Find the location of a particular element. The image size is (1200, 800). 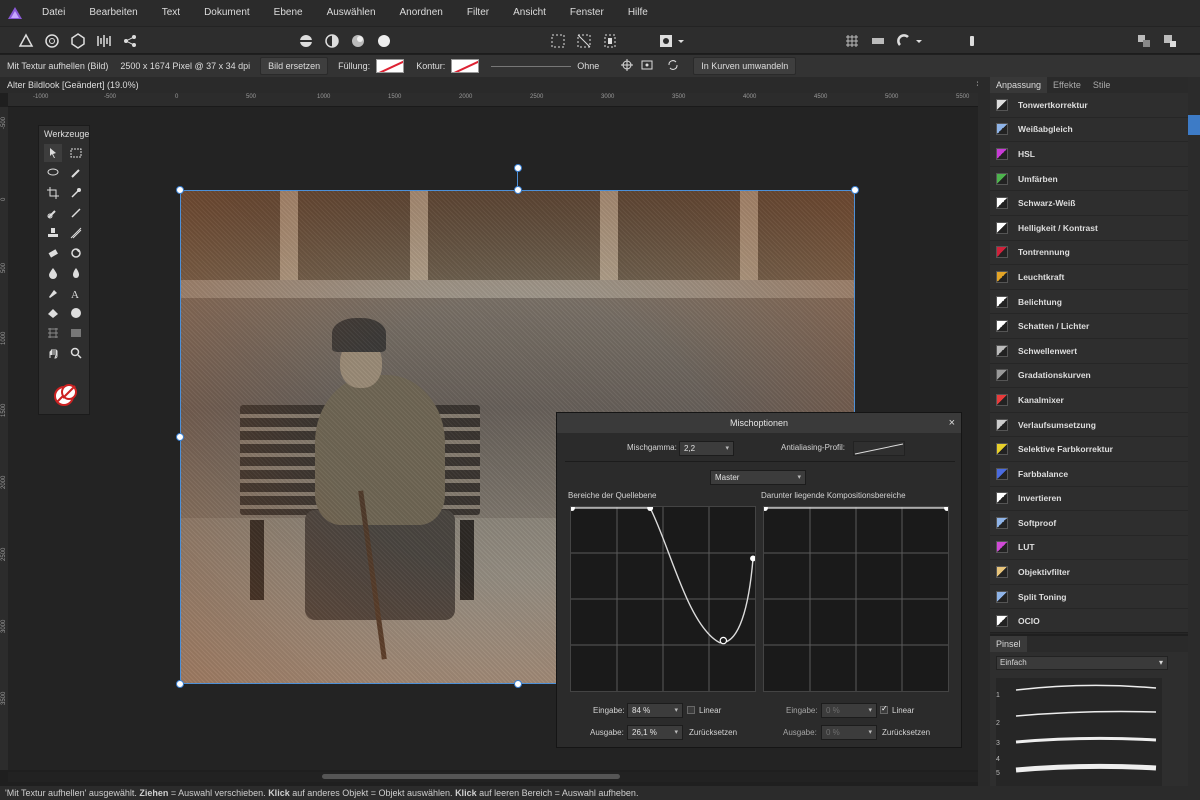

adjustment-item: Tontrennung is located at coordinates (1089, 253).